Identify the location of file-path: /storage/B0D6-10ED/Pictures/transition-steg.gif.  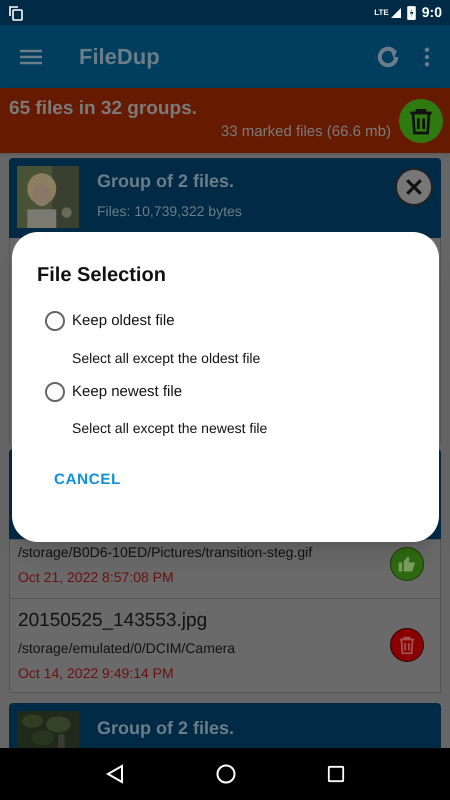
(166, 552).